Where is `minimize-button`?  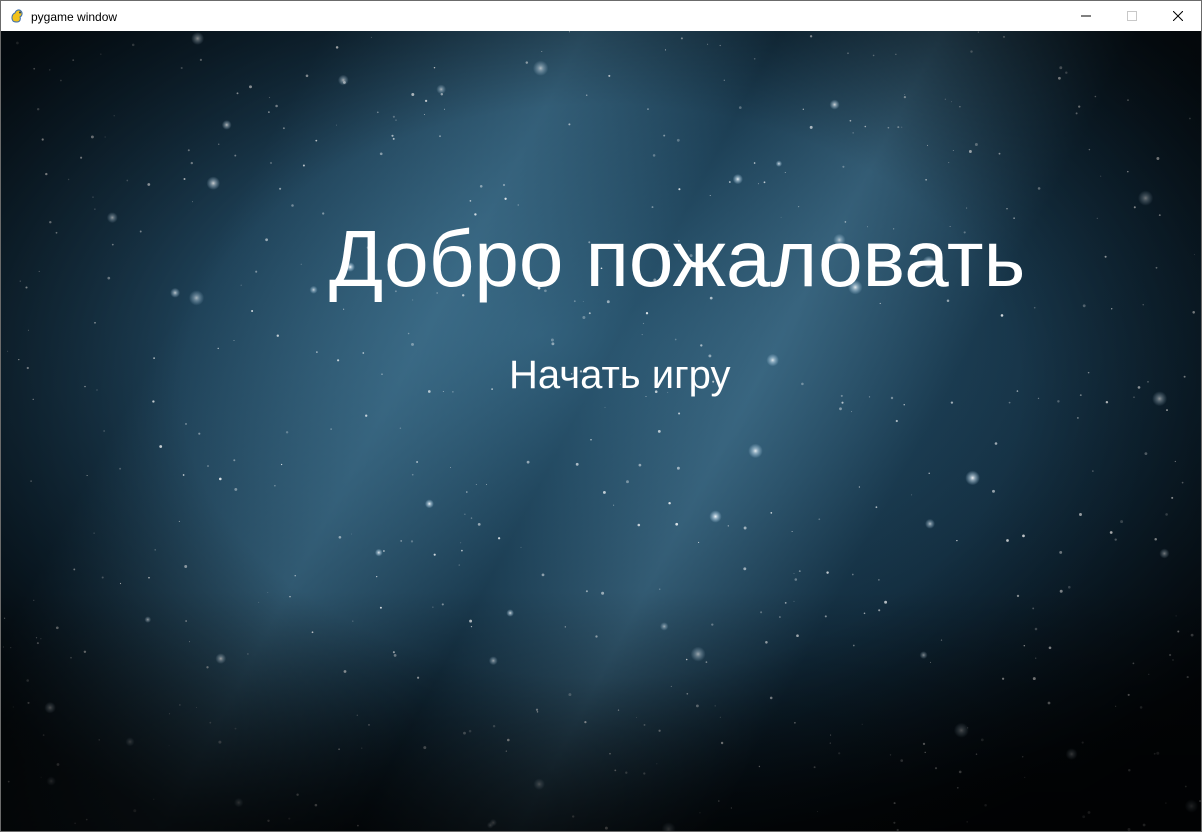
minimize-button is located at coordinates (1086, 16).